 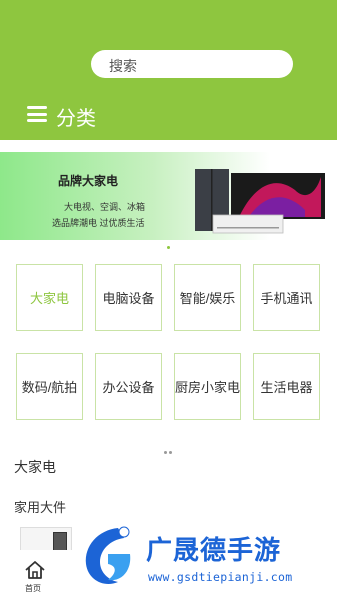 I want to click on banner-line2: 选品牌潮电 过优质生活, so click(x=98, y=223).